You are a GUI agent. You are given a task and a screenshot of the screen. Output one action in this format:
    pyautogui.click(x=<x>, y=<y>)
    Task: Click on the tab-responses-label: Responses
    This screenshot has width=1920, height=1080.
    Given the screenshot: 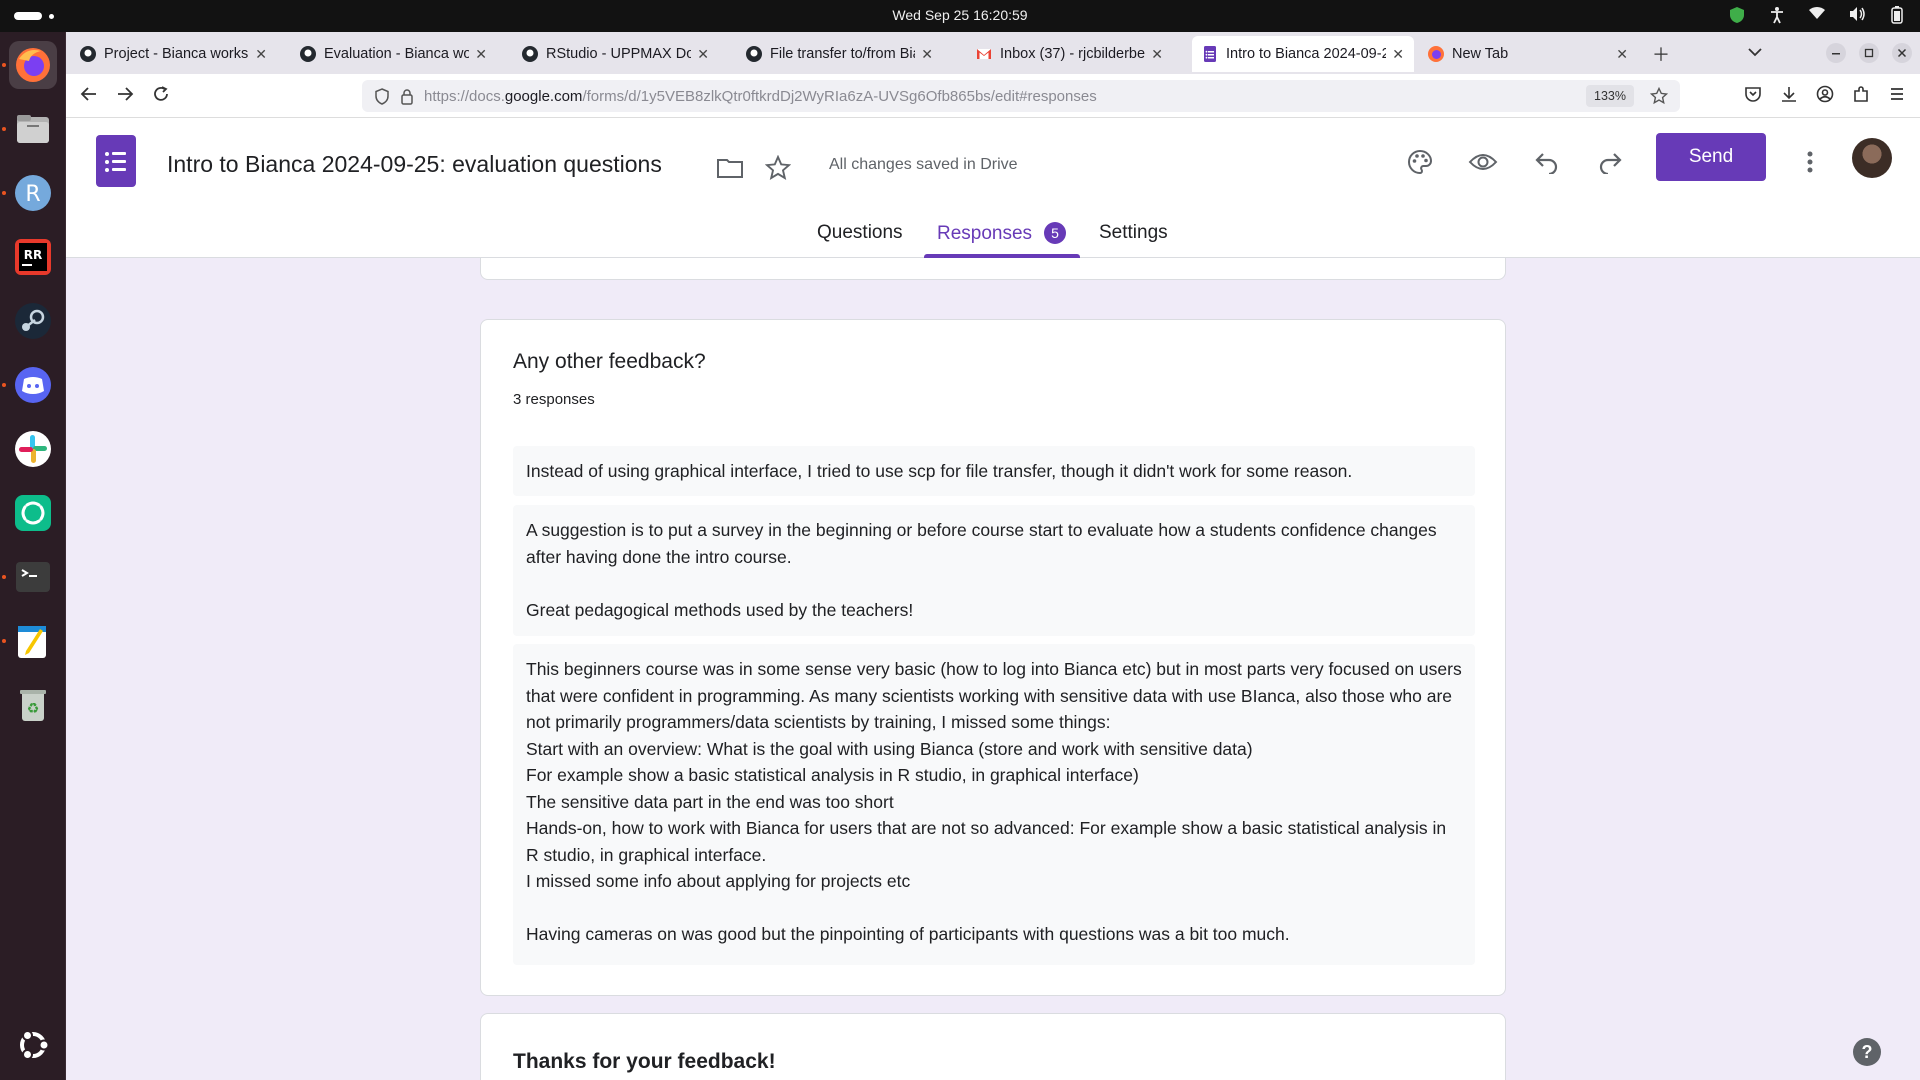 What is the action you would take?
    pyautogui.click(x=985, y=233)
    